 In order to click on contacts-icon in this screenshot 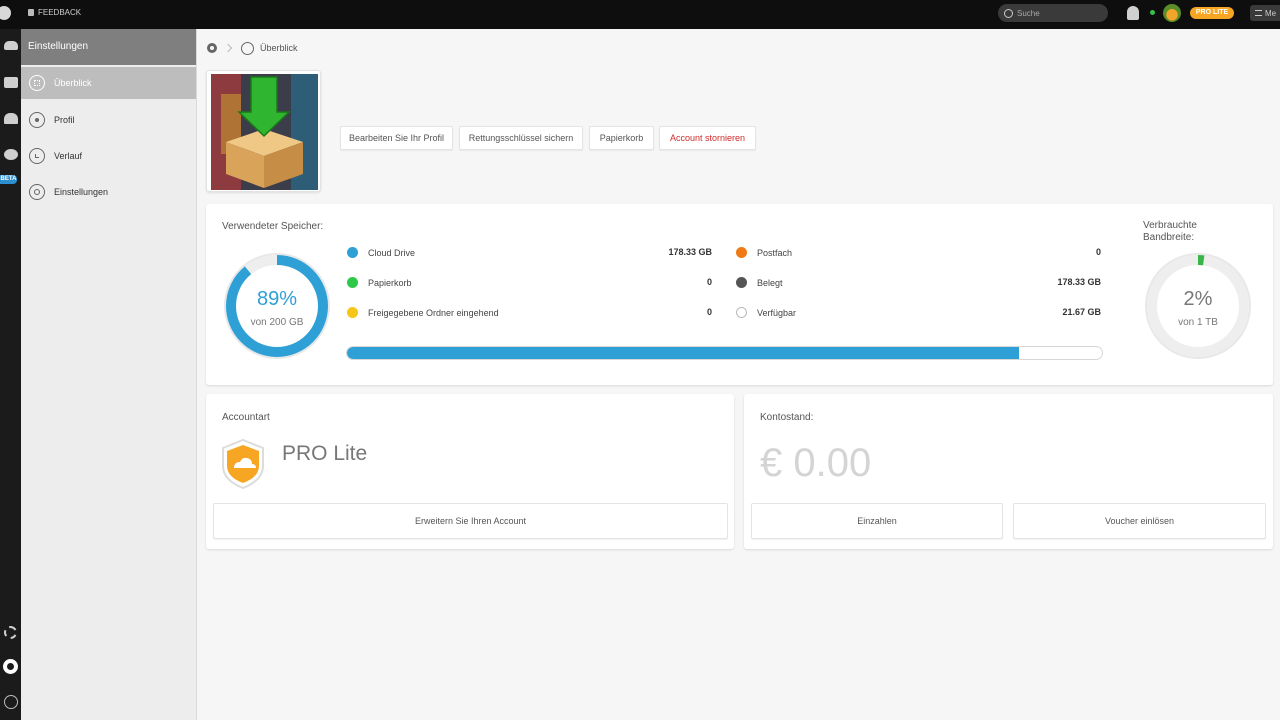, I will do `click(10, 82)`.